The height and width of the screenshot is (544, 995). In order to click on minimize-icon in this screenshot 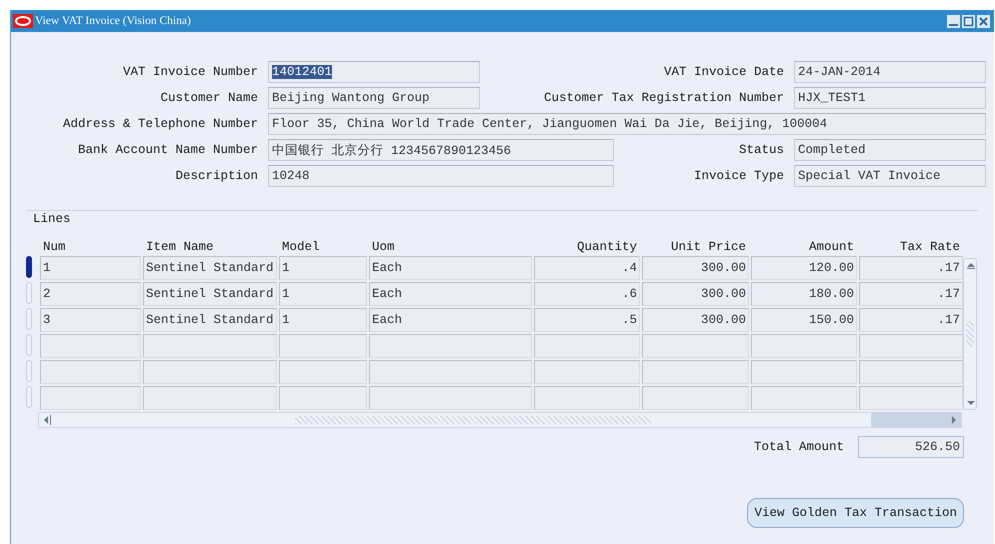, I will do `click(953, 21)`.